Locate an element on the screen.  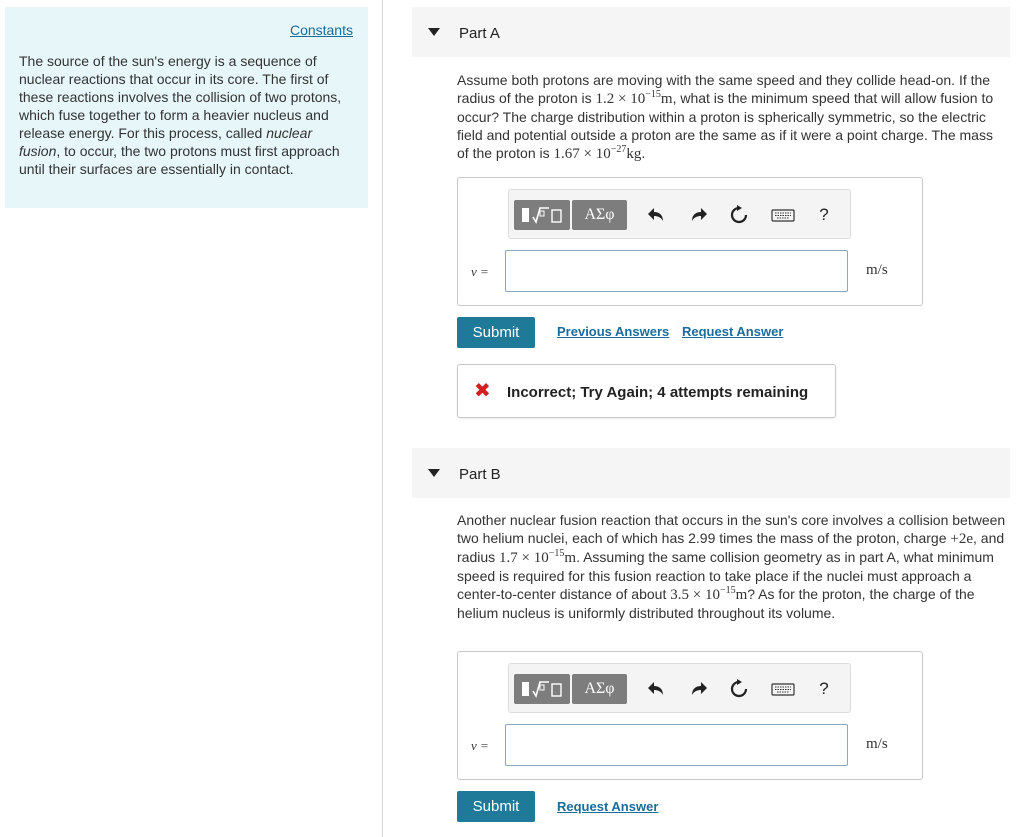
part-b-radius: 1.7 × 10−15m is located at coordinates (538, 557).